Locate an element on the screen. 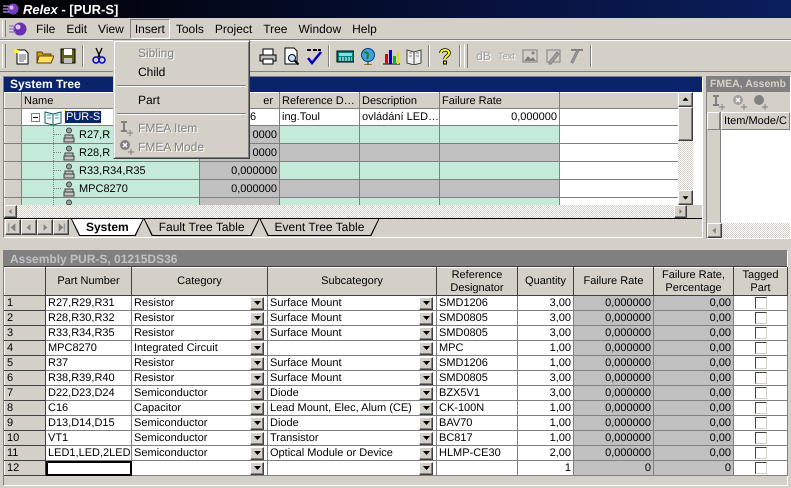 This screenshot has width=791, height=488. tab: System is located at coordinates (107, 227).